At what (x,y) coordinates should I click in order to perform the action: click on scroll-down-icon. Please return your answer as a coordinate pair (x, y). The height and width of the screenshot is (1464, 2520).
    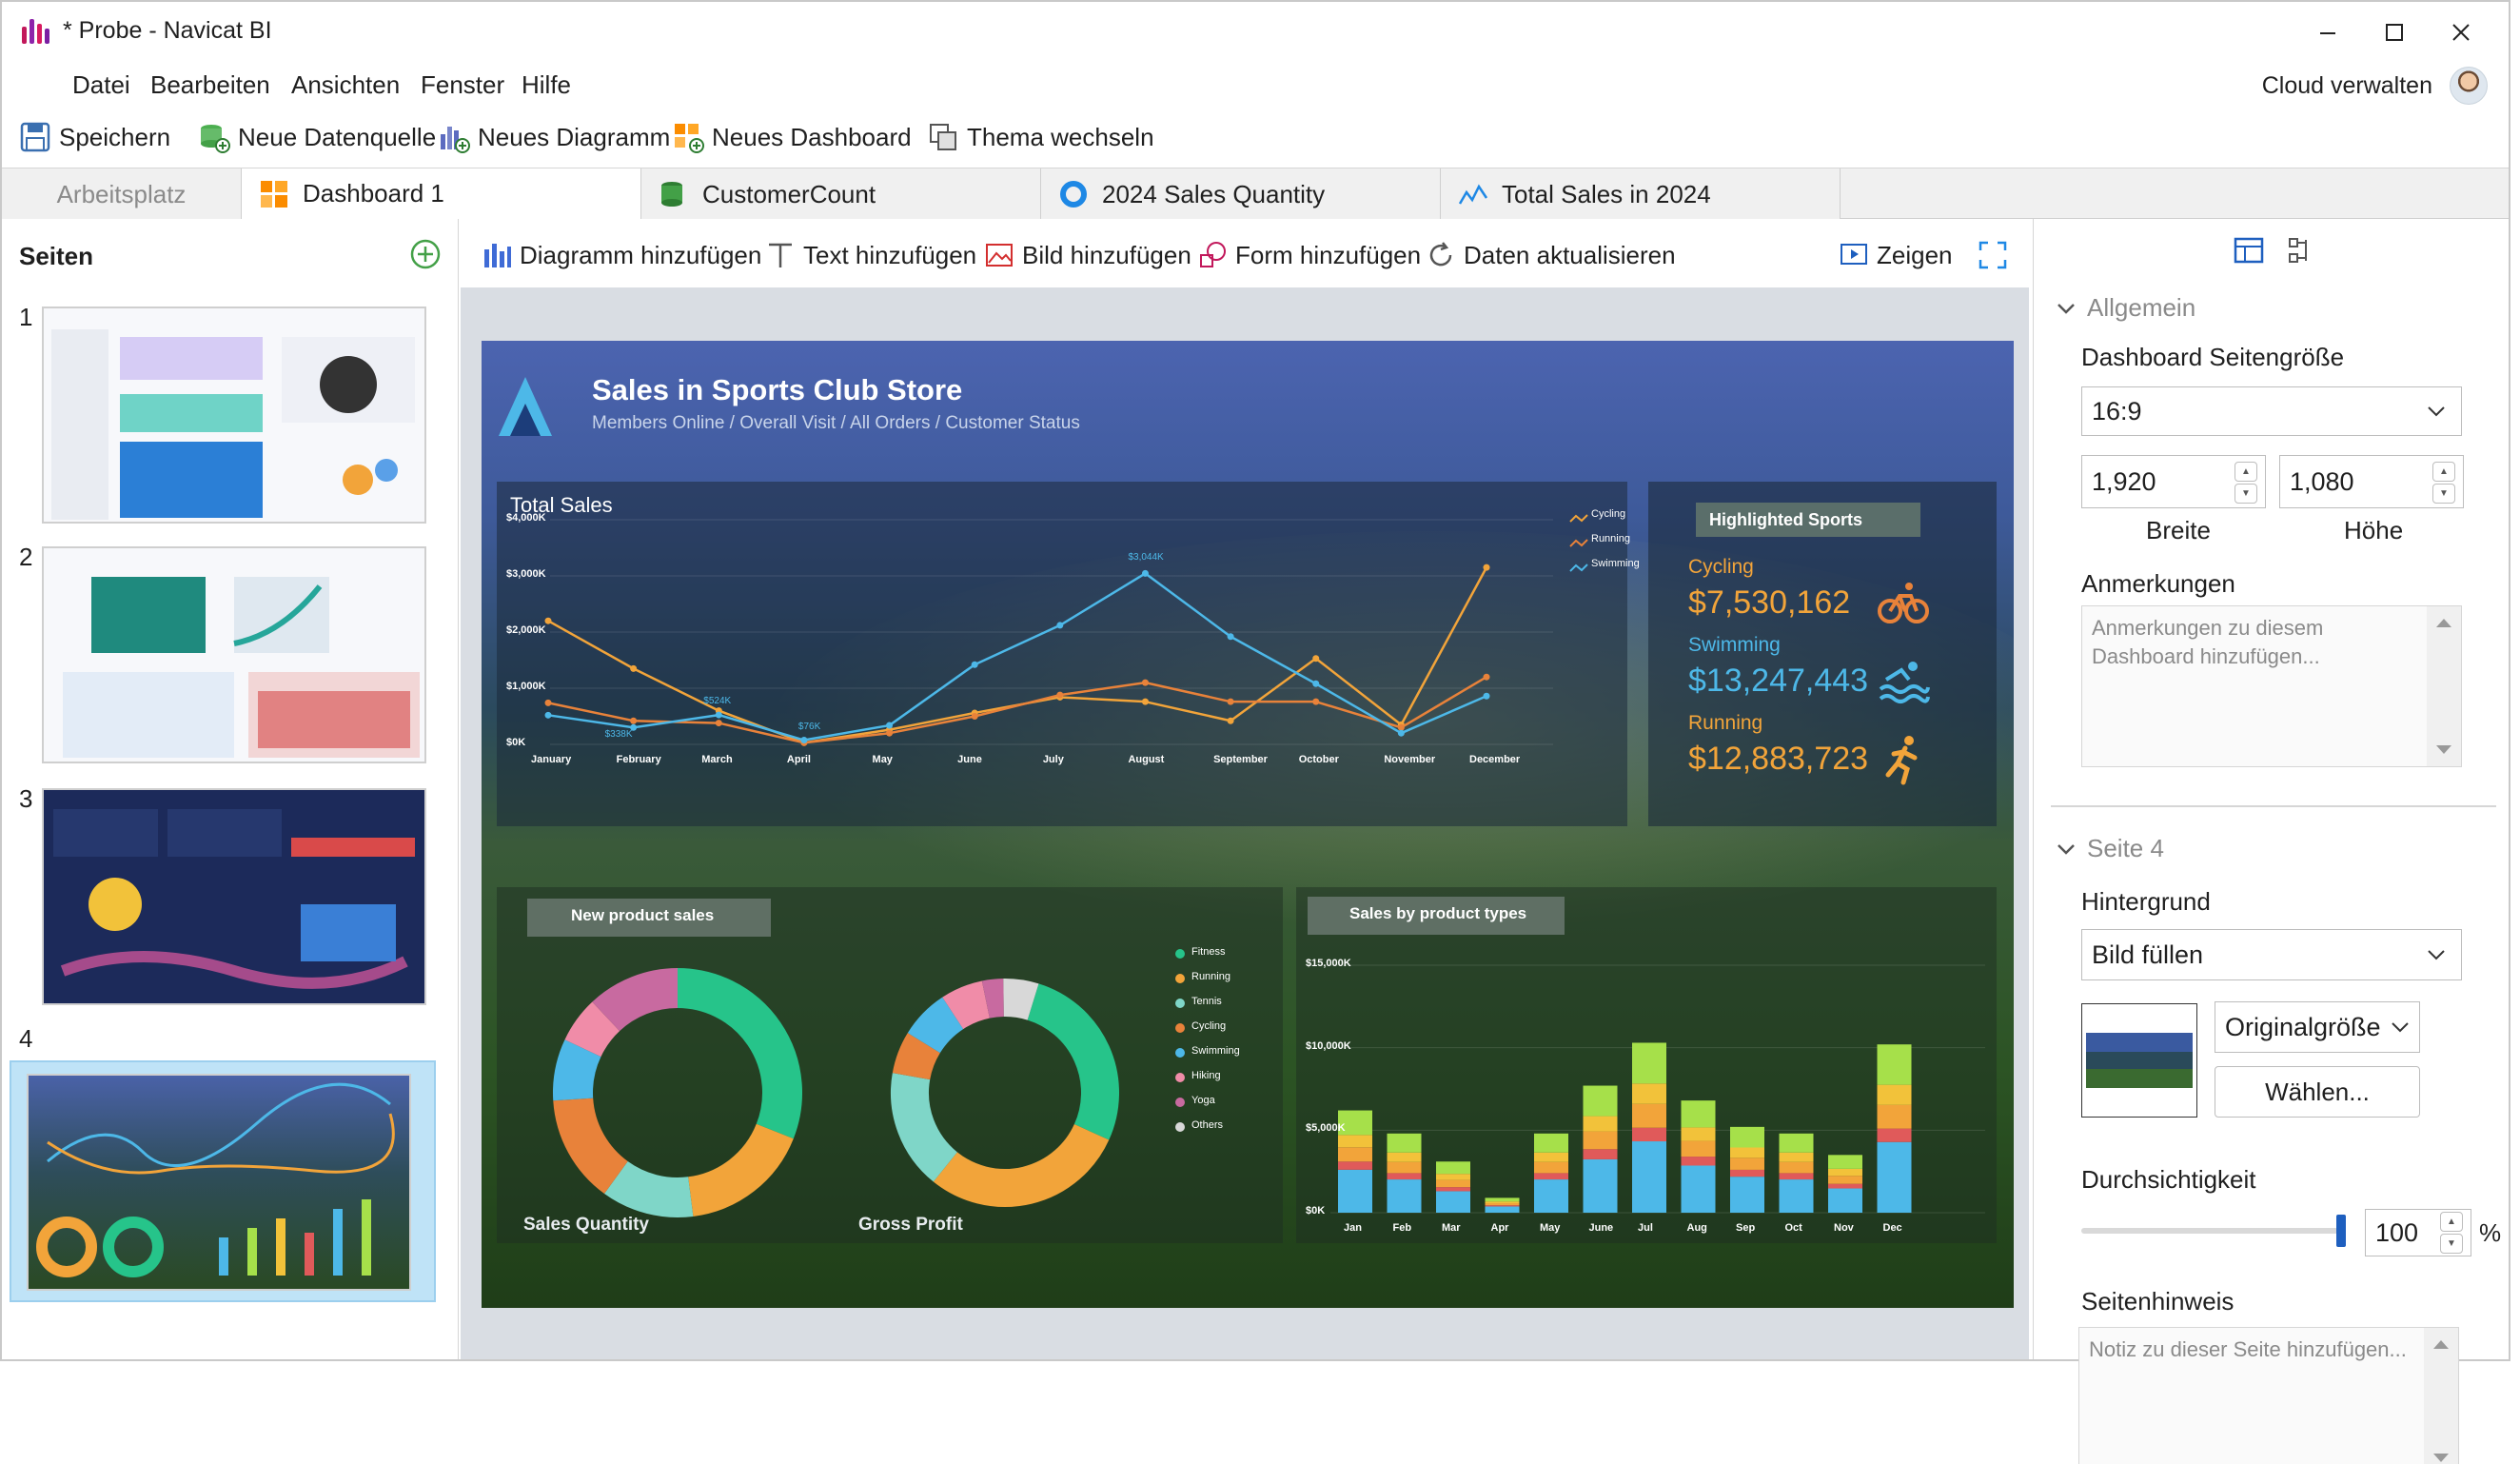
    Looking at the image, I should click on (2441, 1458).